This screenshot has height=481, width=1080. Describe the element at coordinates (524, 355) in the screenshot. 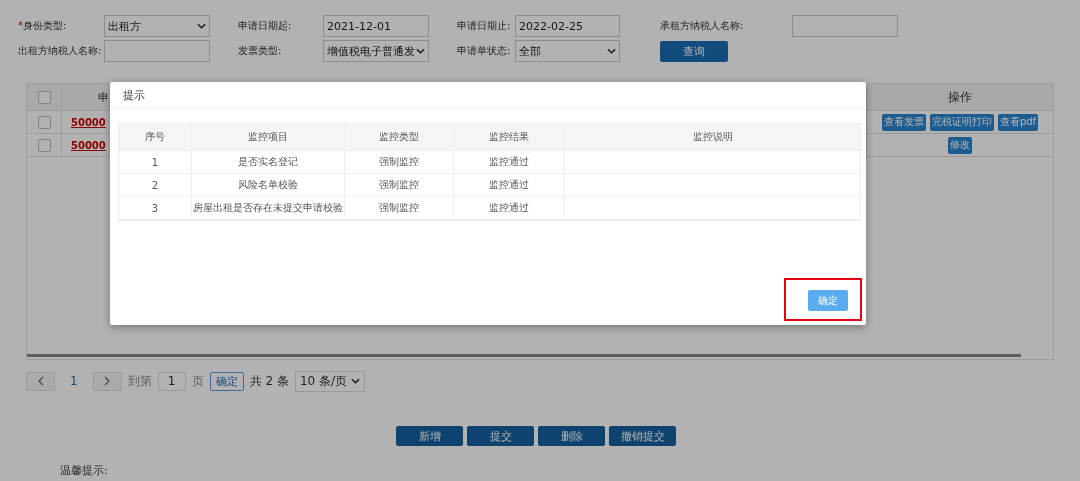

I see `scrollbar` at that location.